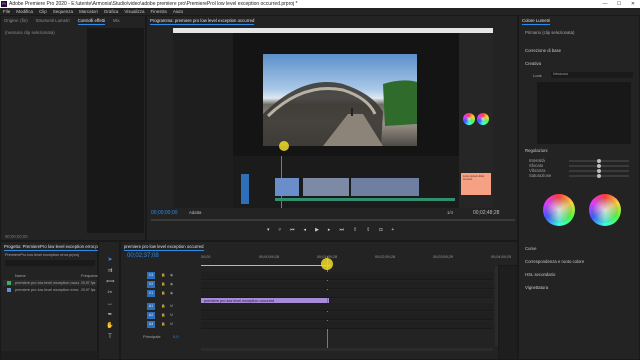  I want to click on menu-item-aiuto: Aiuto, so click(178, 11).